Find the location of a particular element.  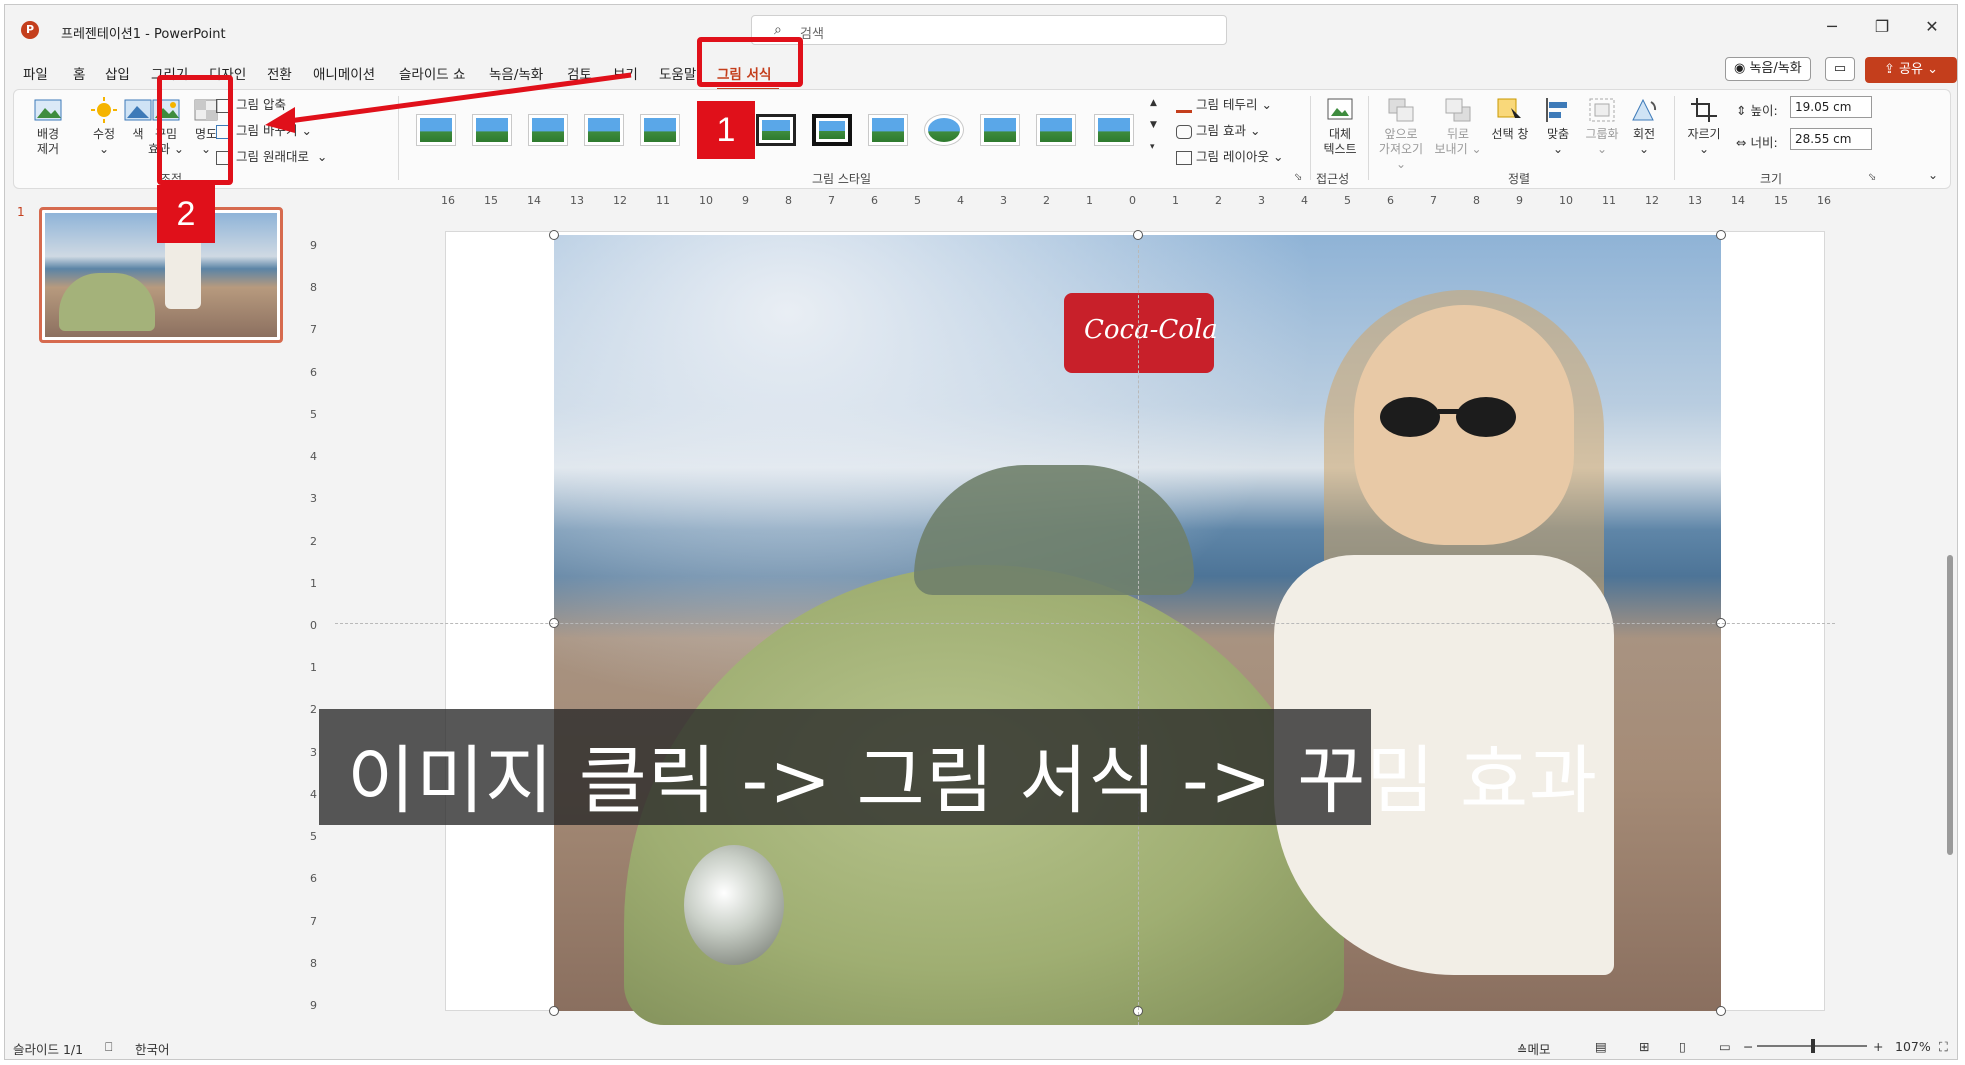

slide-sorter-icon: ⊞ is located at coordinates (1644, 1046).